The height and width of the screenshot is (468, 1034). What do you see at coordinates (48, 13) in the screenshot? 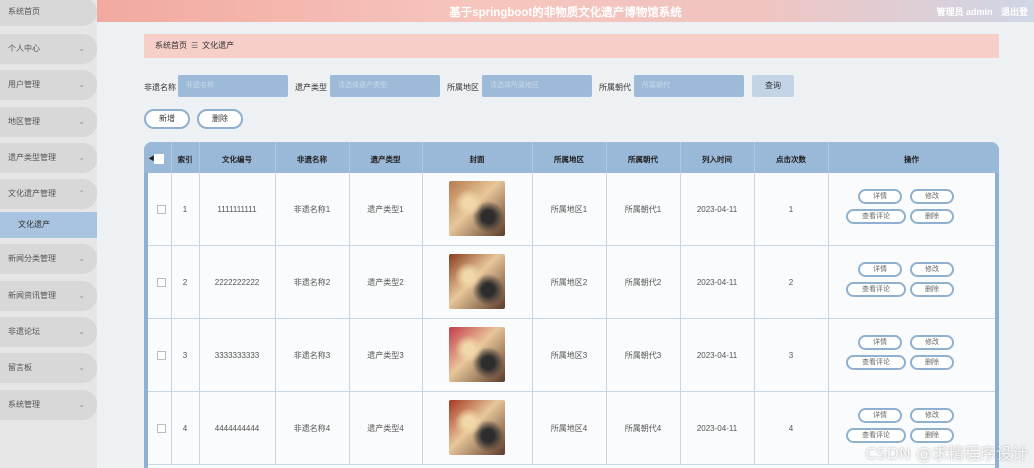
I see `sidebar-item-home: 系统首页` at bounding box center [48, 13].